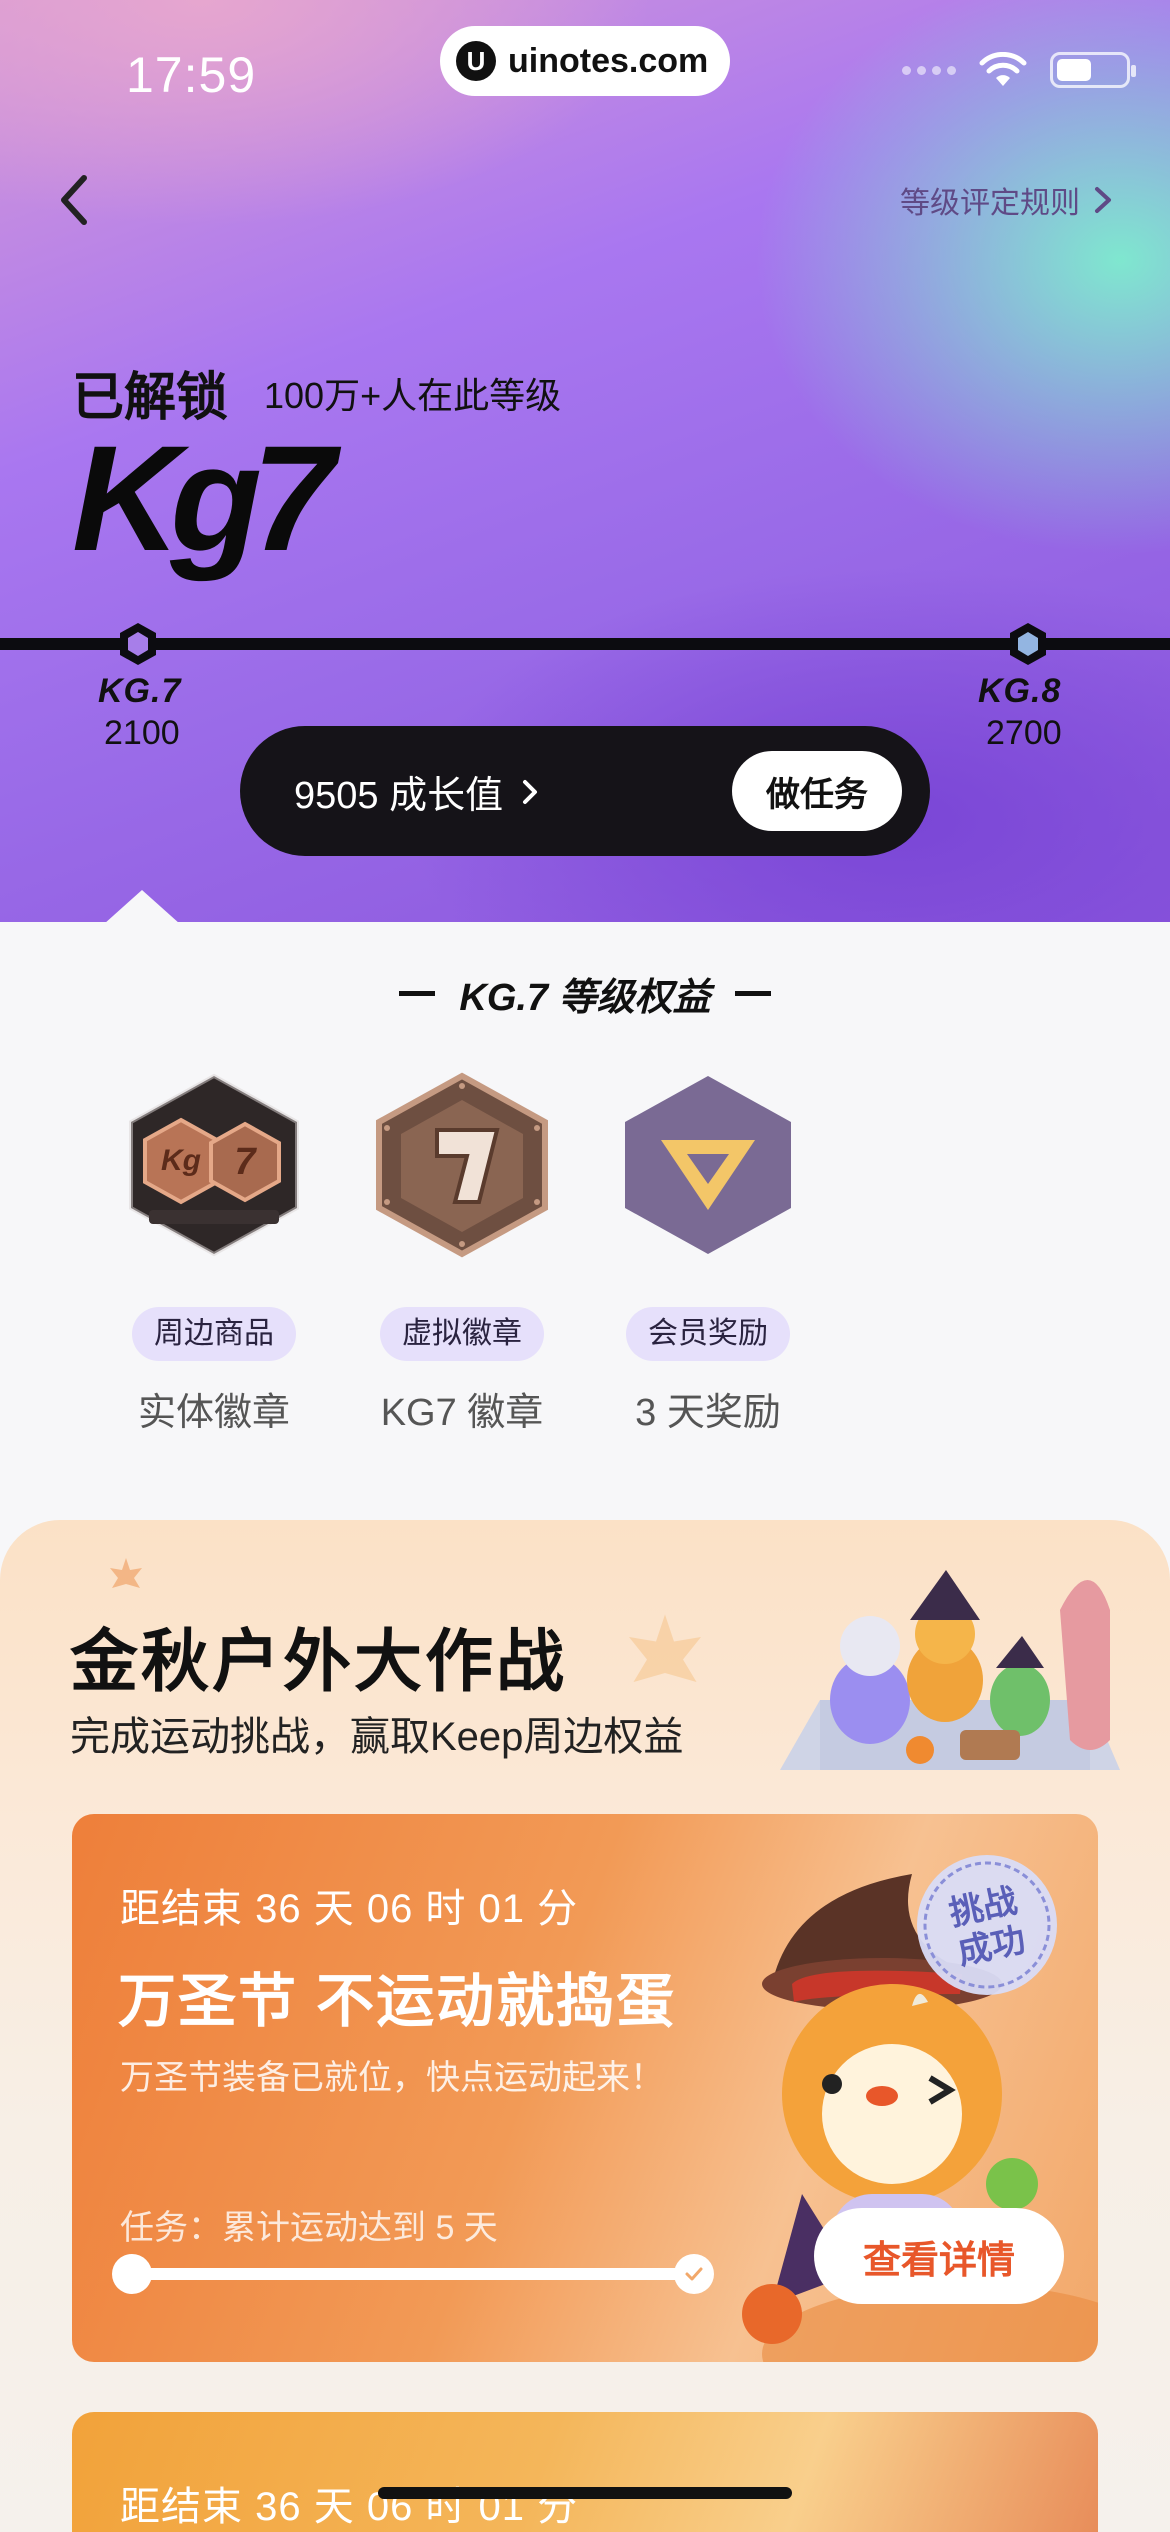 The height and width of the screenshot is (2532, 1170). I want to click on benefit-item: 会员奖励 3 天奖励, so click(708, 1253).